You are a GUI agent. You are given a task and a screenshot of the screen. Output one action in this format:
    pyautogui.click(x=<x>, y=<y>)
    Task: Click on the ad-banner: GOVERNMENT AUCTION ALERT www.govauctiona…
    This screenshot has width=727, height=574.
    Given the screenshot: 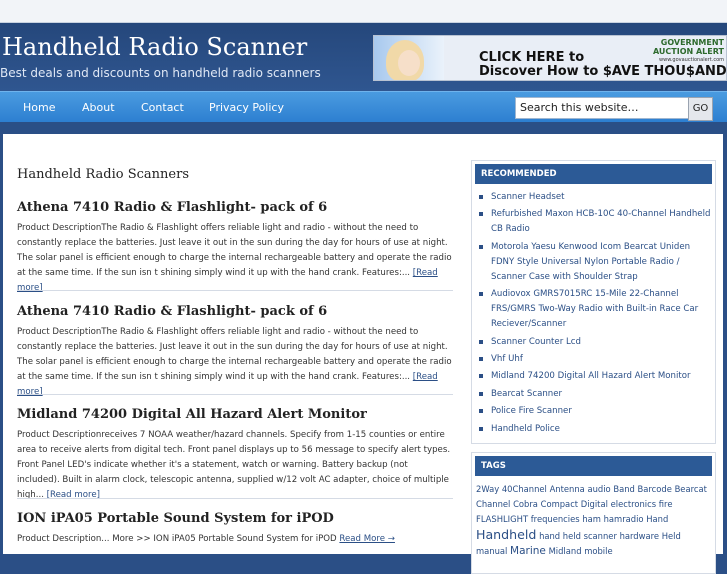 What is the action you would take?
    pyautogui.click(x=550, y=58)
    